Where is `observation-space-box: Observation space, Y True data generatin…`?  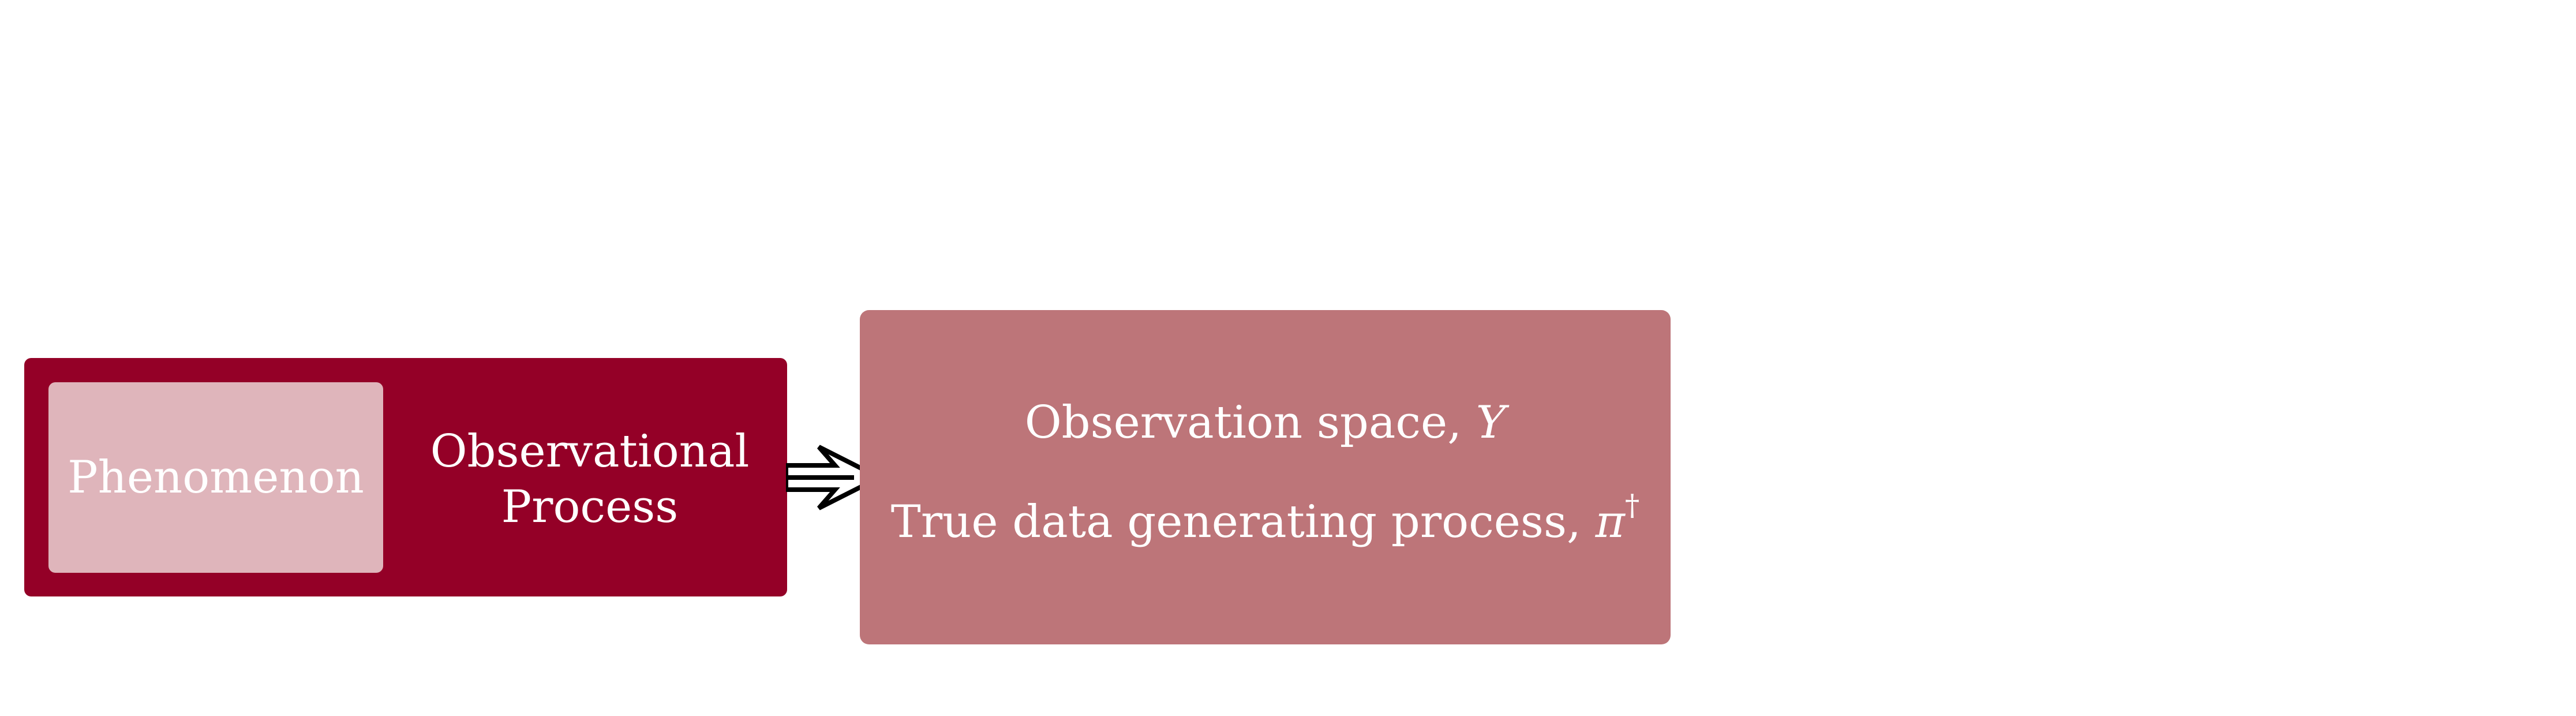
observation-space-box: Observation space, Y True data generatin… is located at coordinates (1266, 477).